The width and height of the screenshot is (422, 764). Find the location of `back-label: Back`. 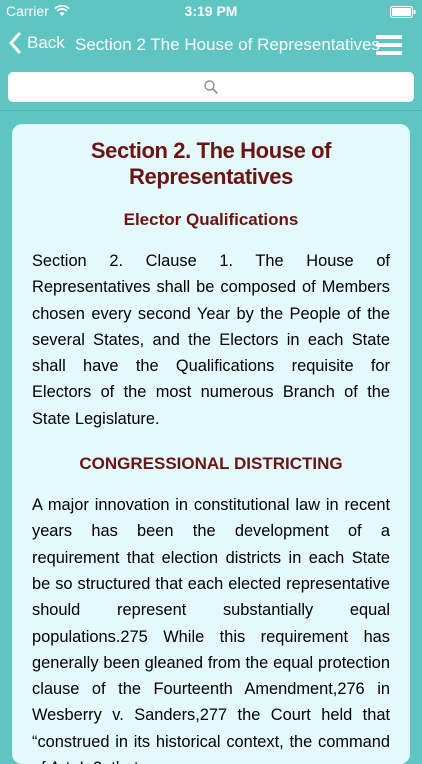

back-label: Back is located at coordinates (46, 42).